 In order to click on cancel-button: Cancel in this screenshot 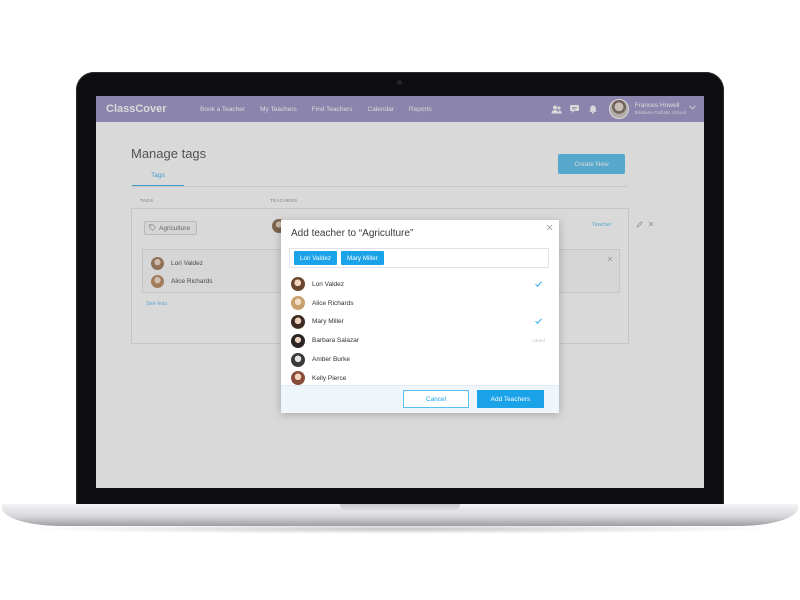, I will do `click(436, 399)`.